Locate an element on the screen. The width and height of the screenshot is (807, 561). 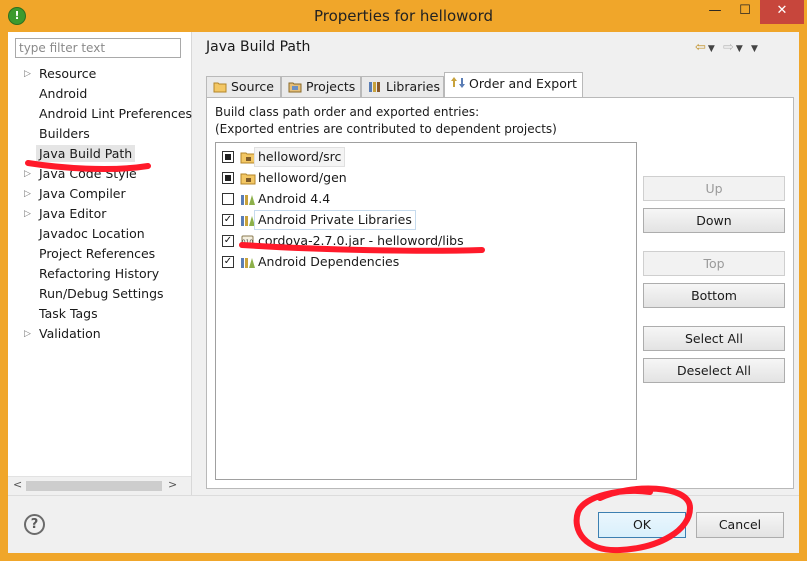
nav-item-label: Java Code Style is located at coordinates (88, 173).